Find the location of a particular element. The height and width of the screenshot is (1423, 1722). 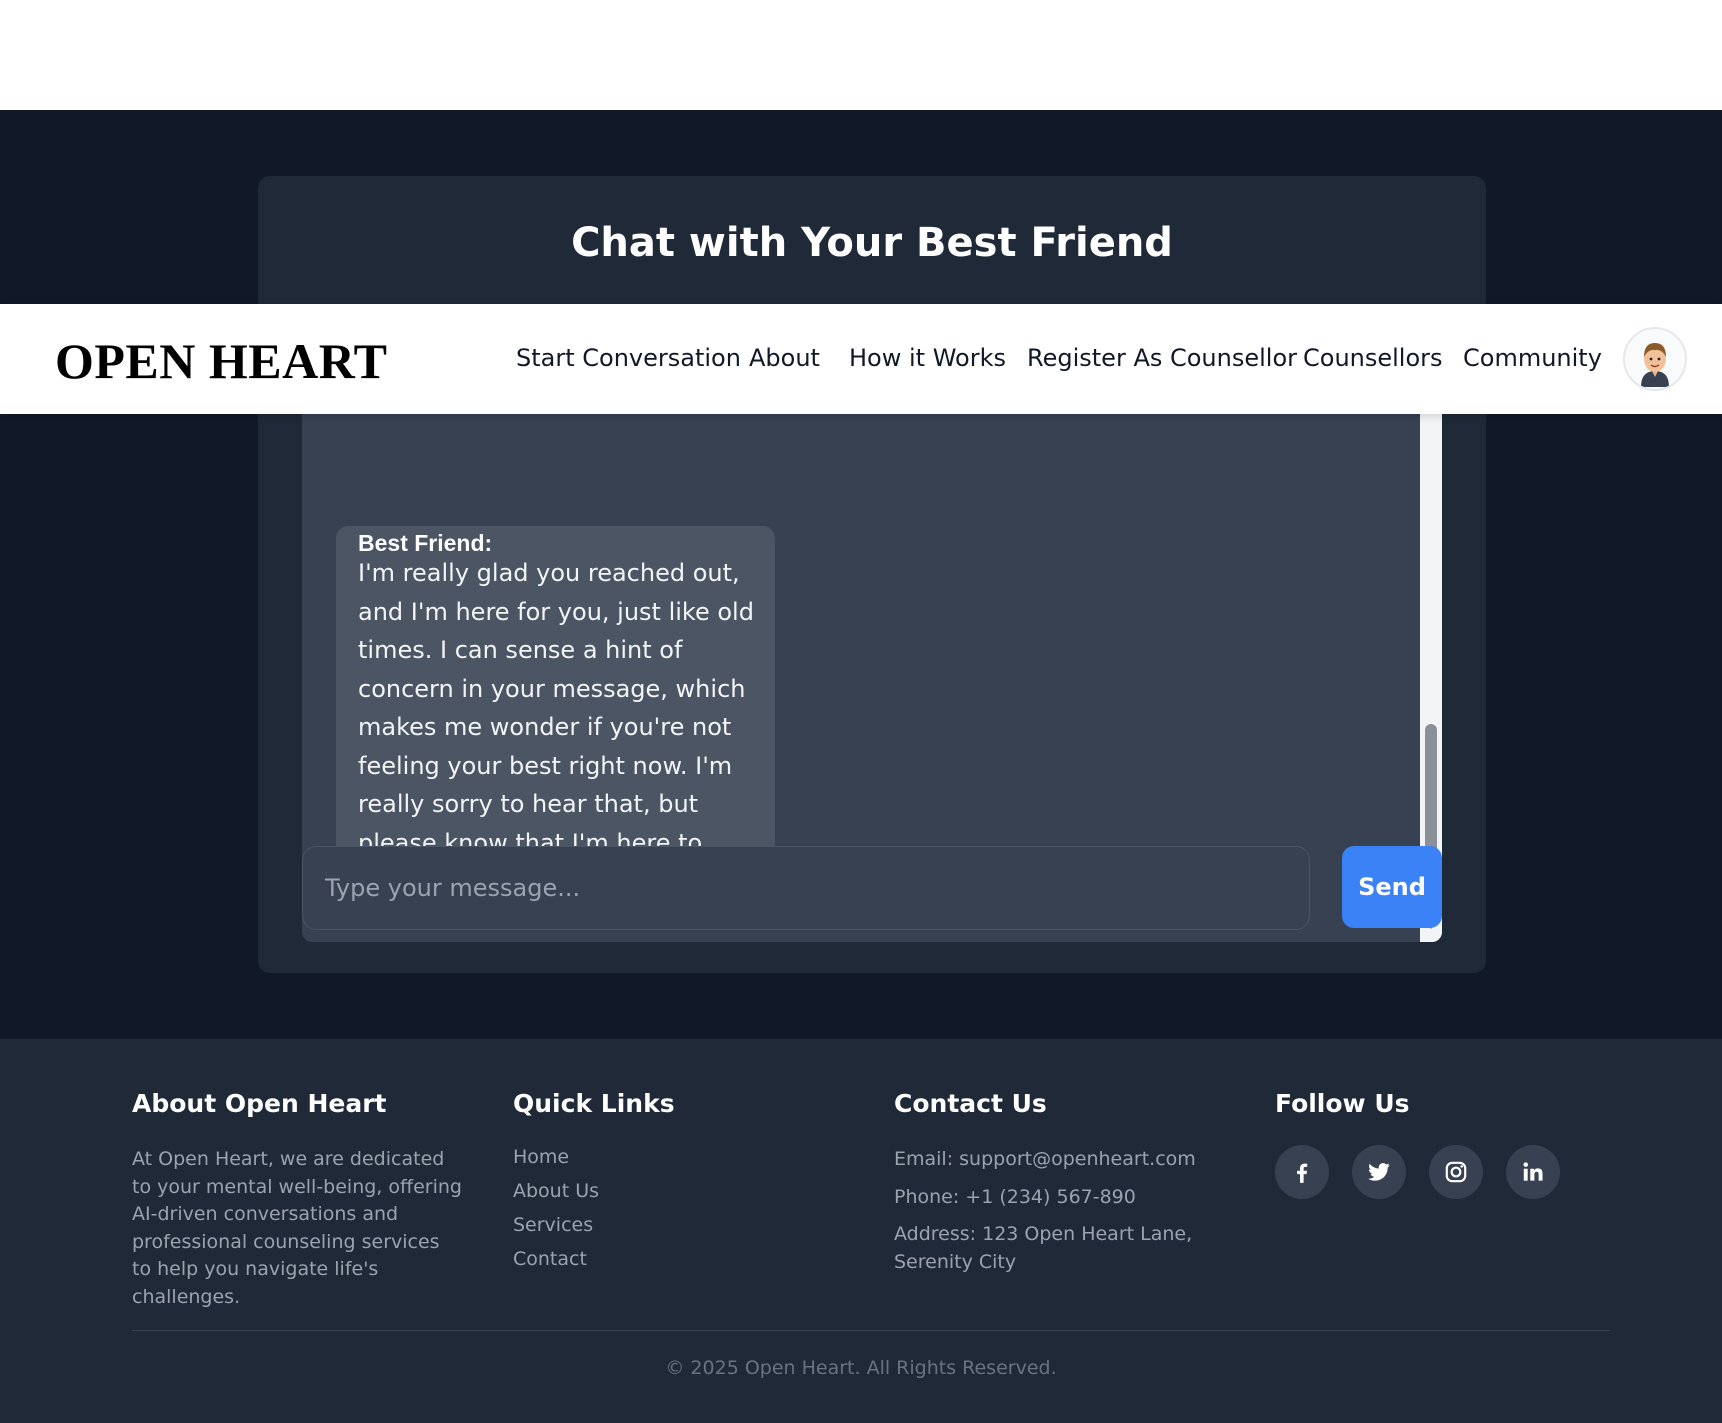

footer-link-about-us: About Us is located at coordinates (678, 1191).